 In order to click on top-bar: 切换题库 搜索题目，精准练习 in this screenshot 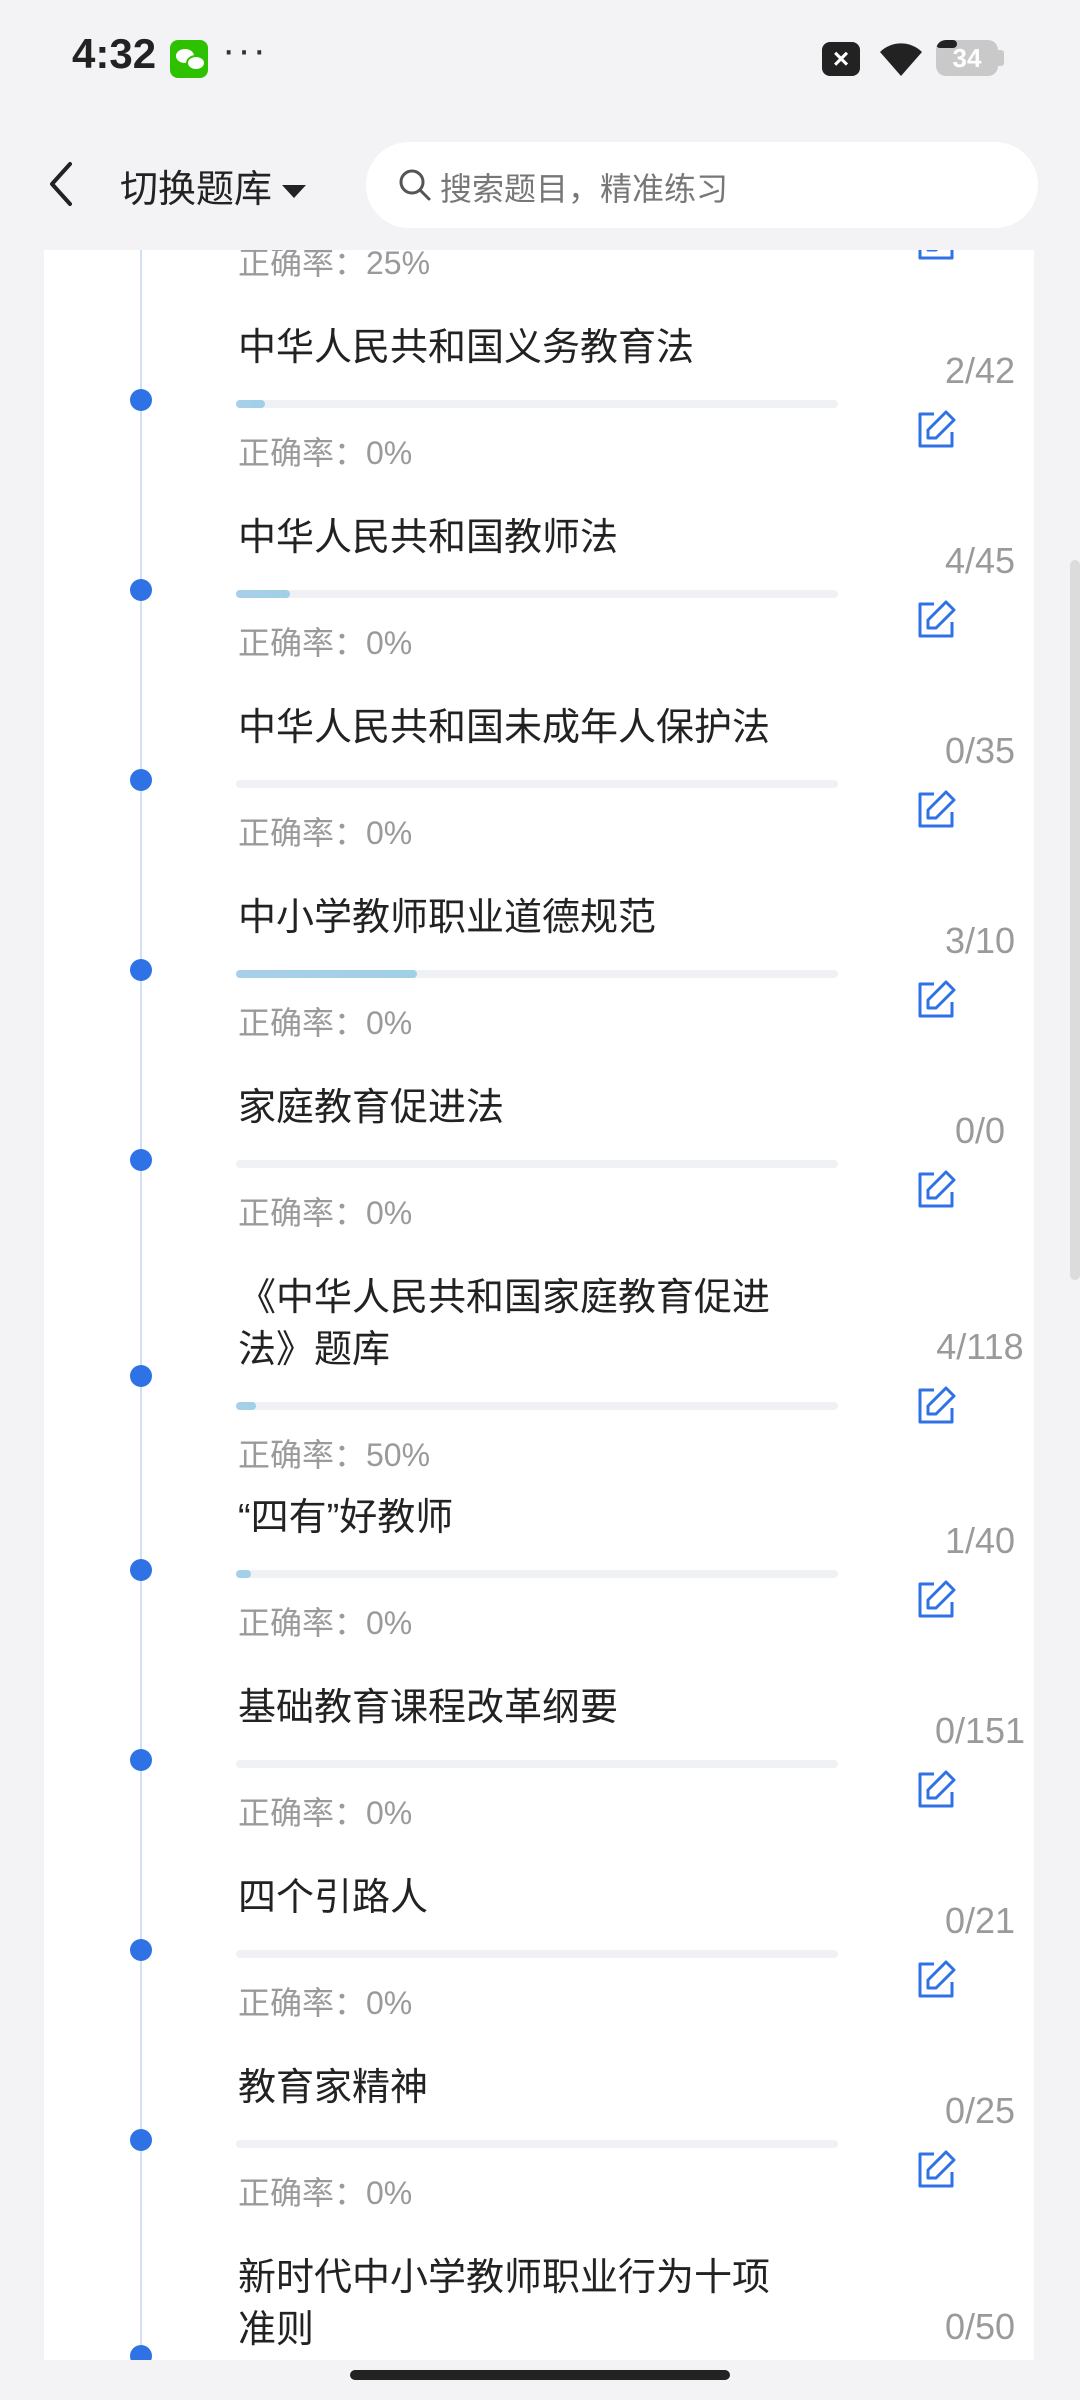, I will do `click(540, 185)`.